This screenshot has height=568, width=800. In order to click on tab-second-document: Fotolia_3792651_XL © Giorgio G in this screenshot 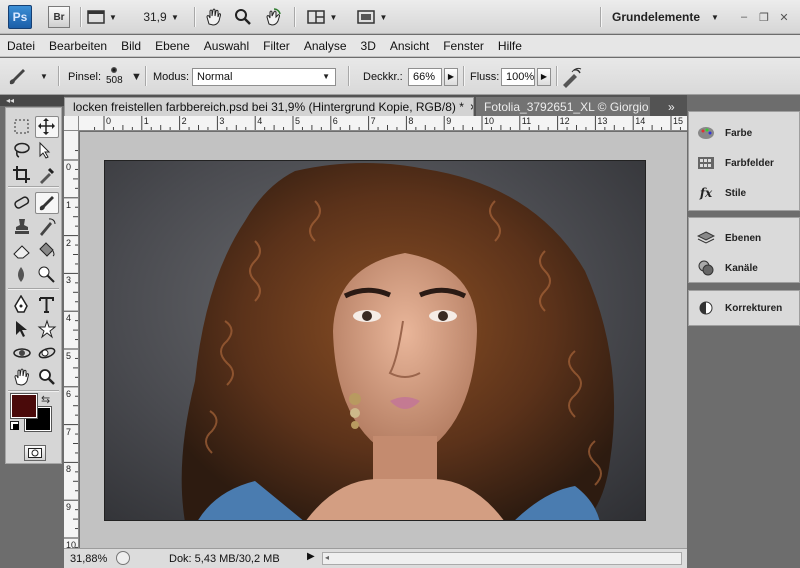, I will do `click(563, 106)`.